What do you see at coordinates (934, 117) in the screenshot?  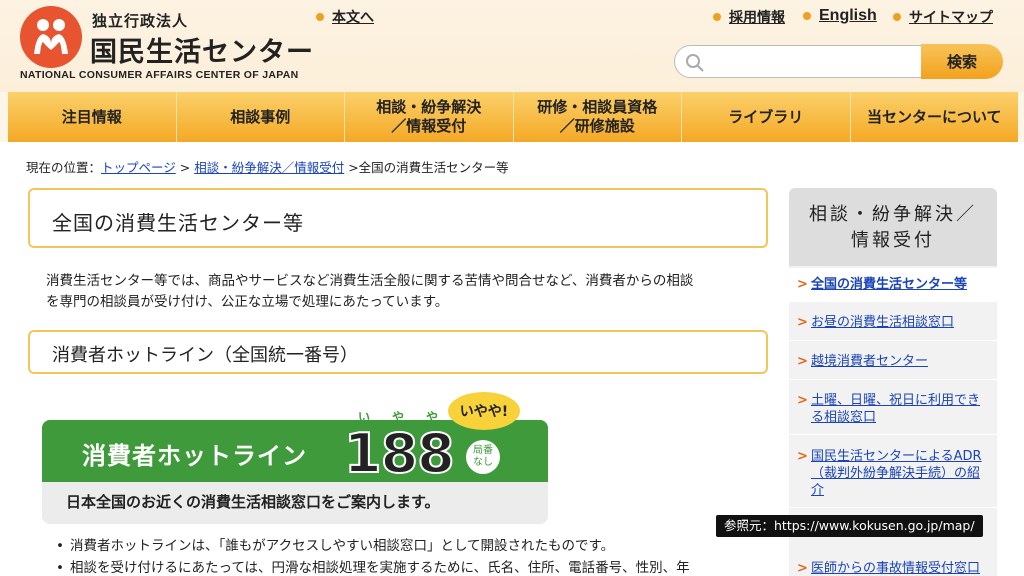 I see `nav-about: 当センターについて` at bounding box center [934, 117].